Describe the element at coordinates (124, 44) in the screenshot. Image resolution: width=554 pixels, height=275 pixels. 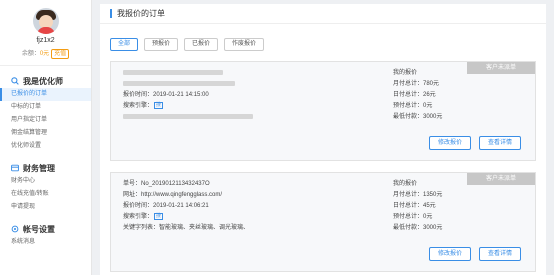
I see `tab-all: 全部` at that location.